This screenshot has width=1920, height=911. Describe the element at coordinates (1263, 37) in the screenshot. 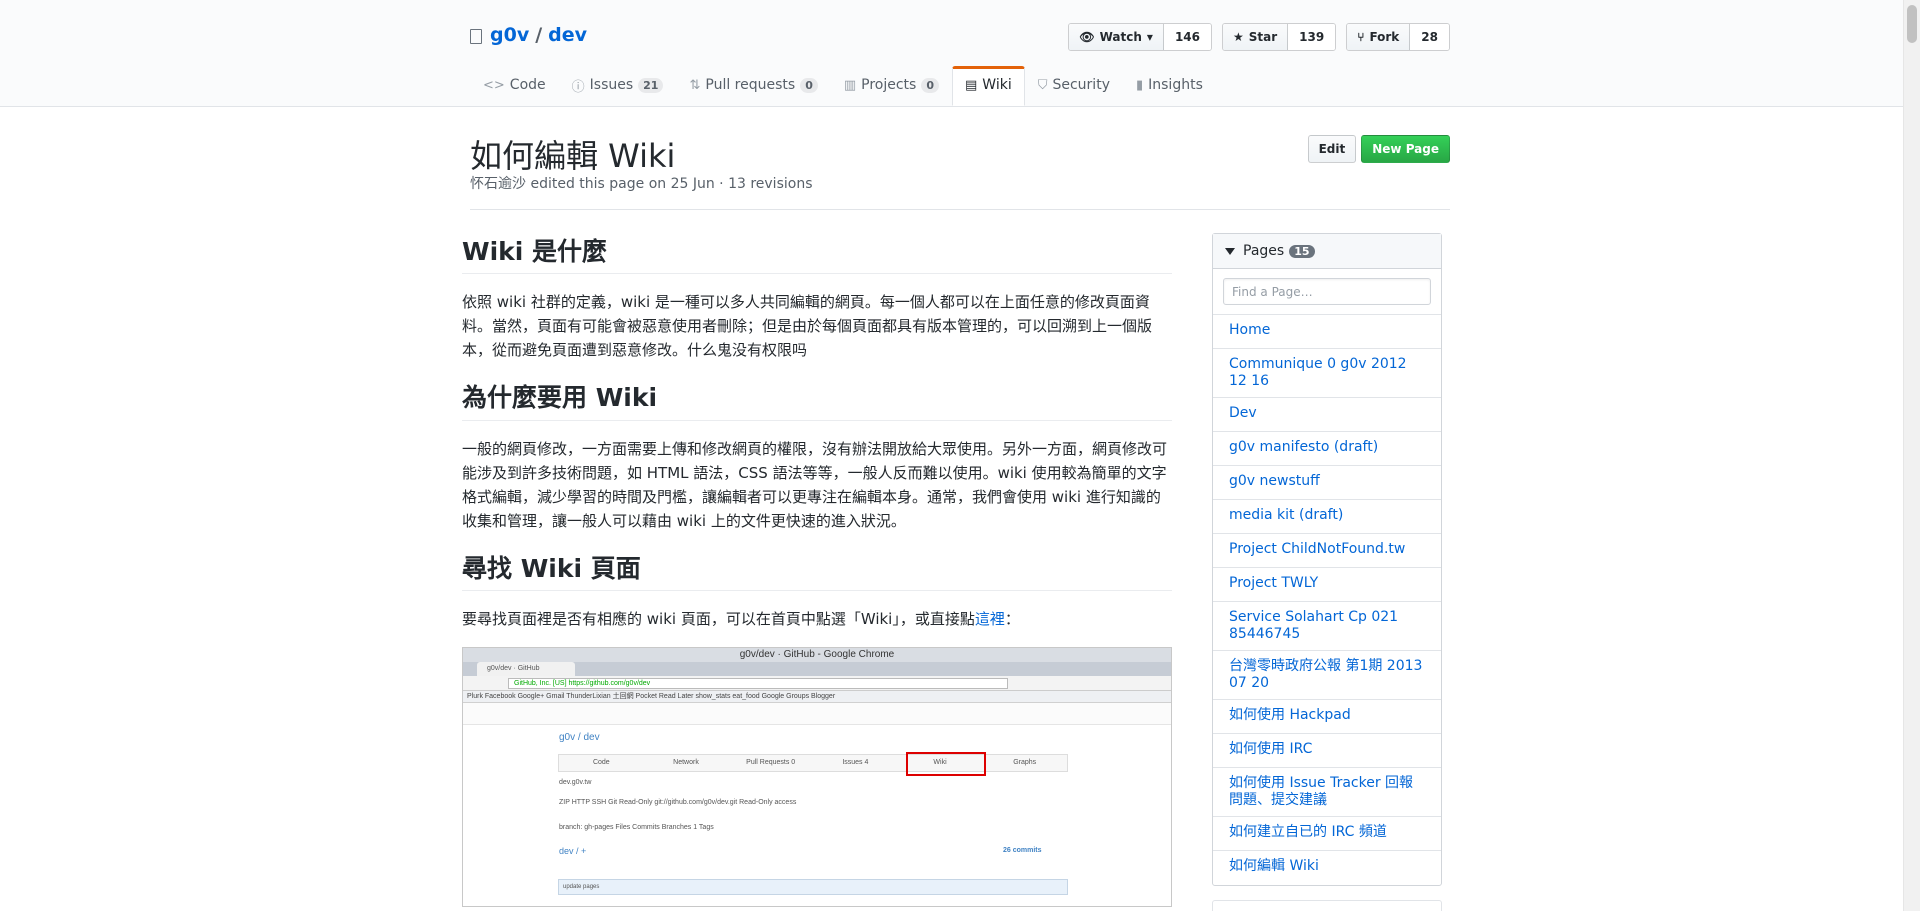

I see `star-label: Star` at that location.